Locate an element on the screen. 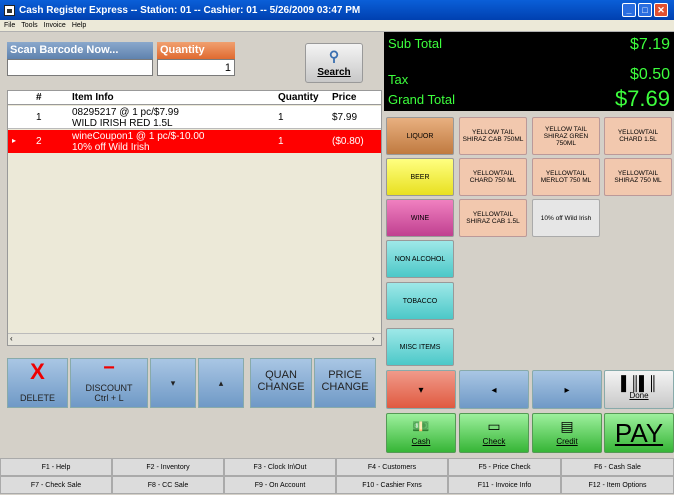  check-button: ▭ Check is located at coordinates (494, 433).